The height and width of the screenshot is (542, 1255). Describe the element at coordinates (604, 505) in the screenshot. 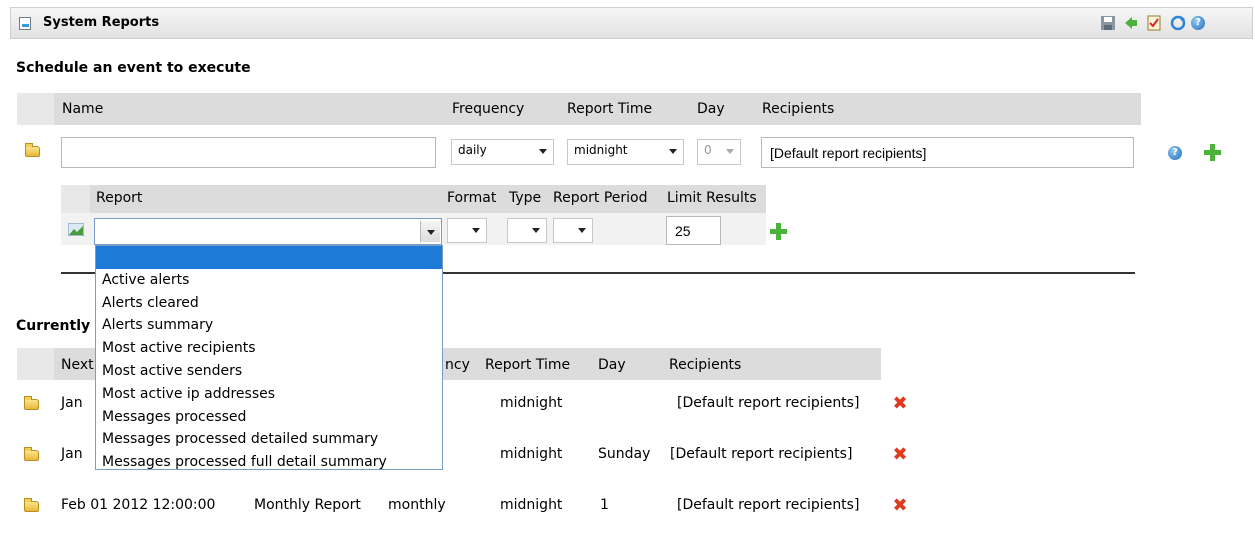

I see `row-day: 1` at that location.